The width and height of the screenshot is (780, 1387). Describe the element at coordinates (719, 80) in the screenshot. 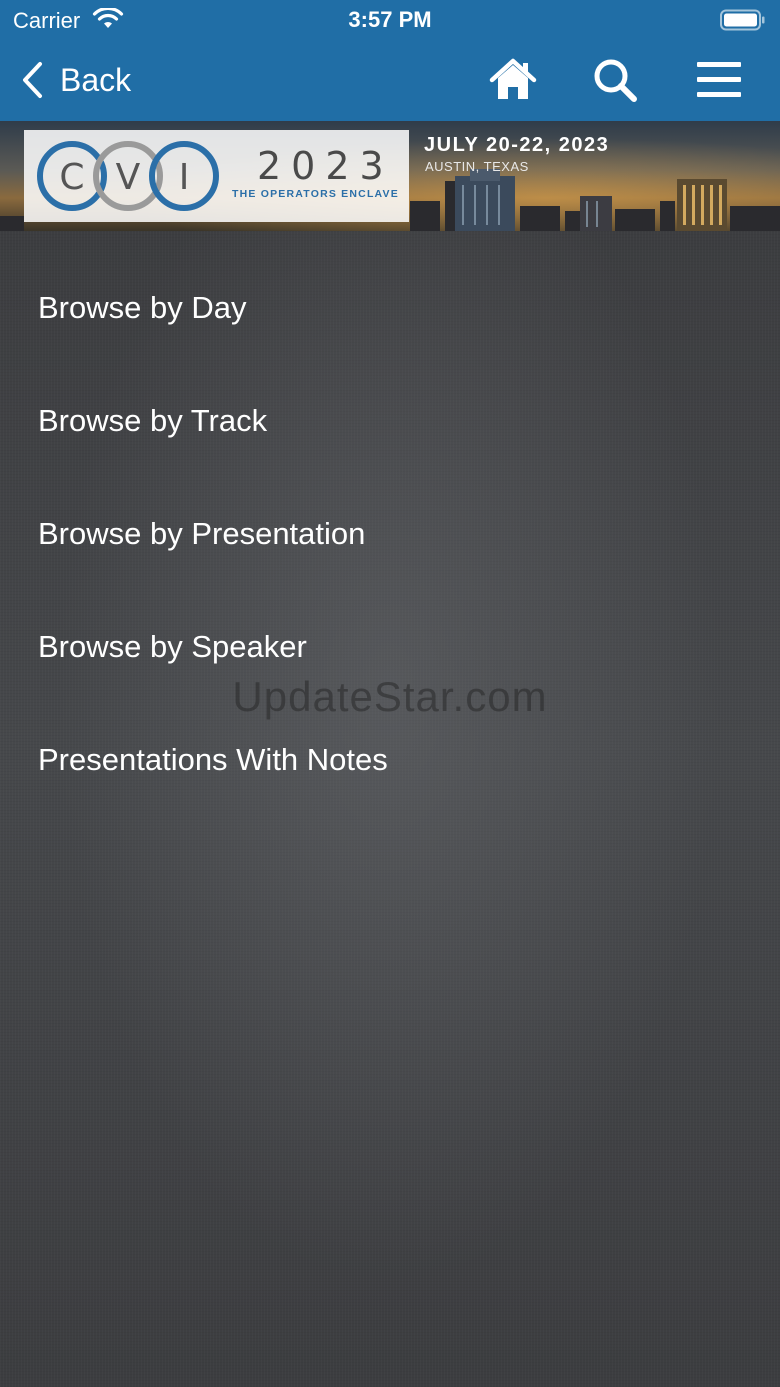

I see `hamburger-menu-icon` at that location.